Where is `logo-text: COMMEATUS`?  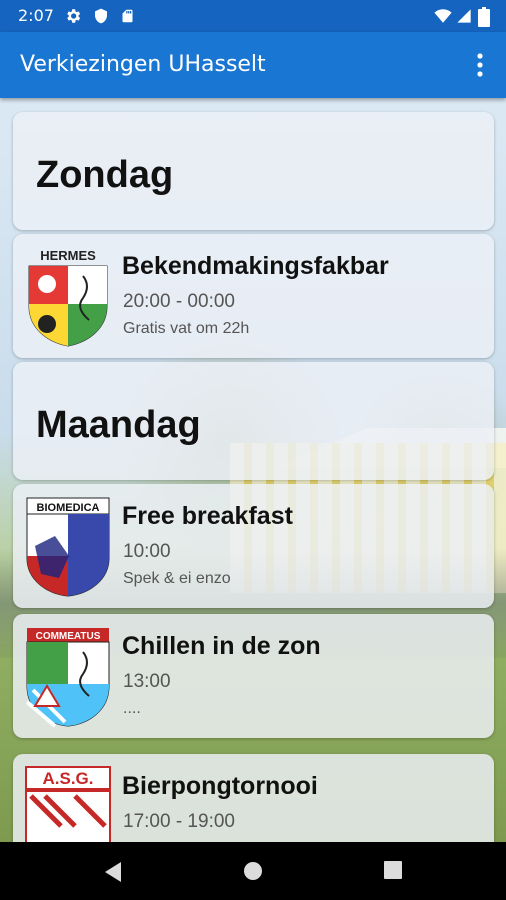
logo-text: COMMEATUS is located at coordinates (68, 636).